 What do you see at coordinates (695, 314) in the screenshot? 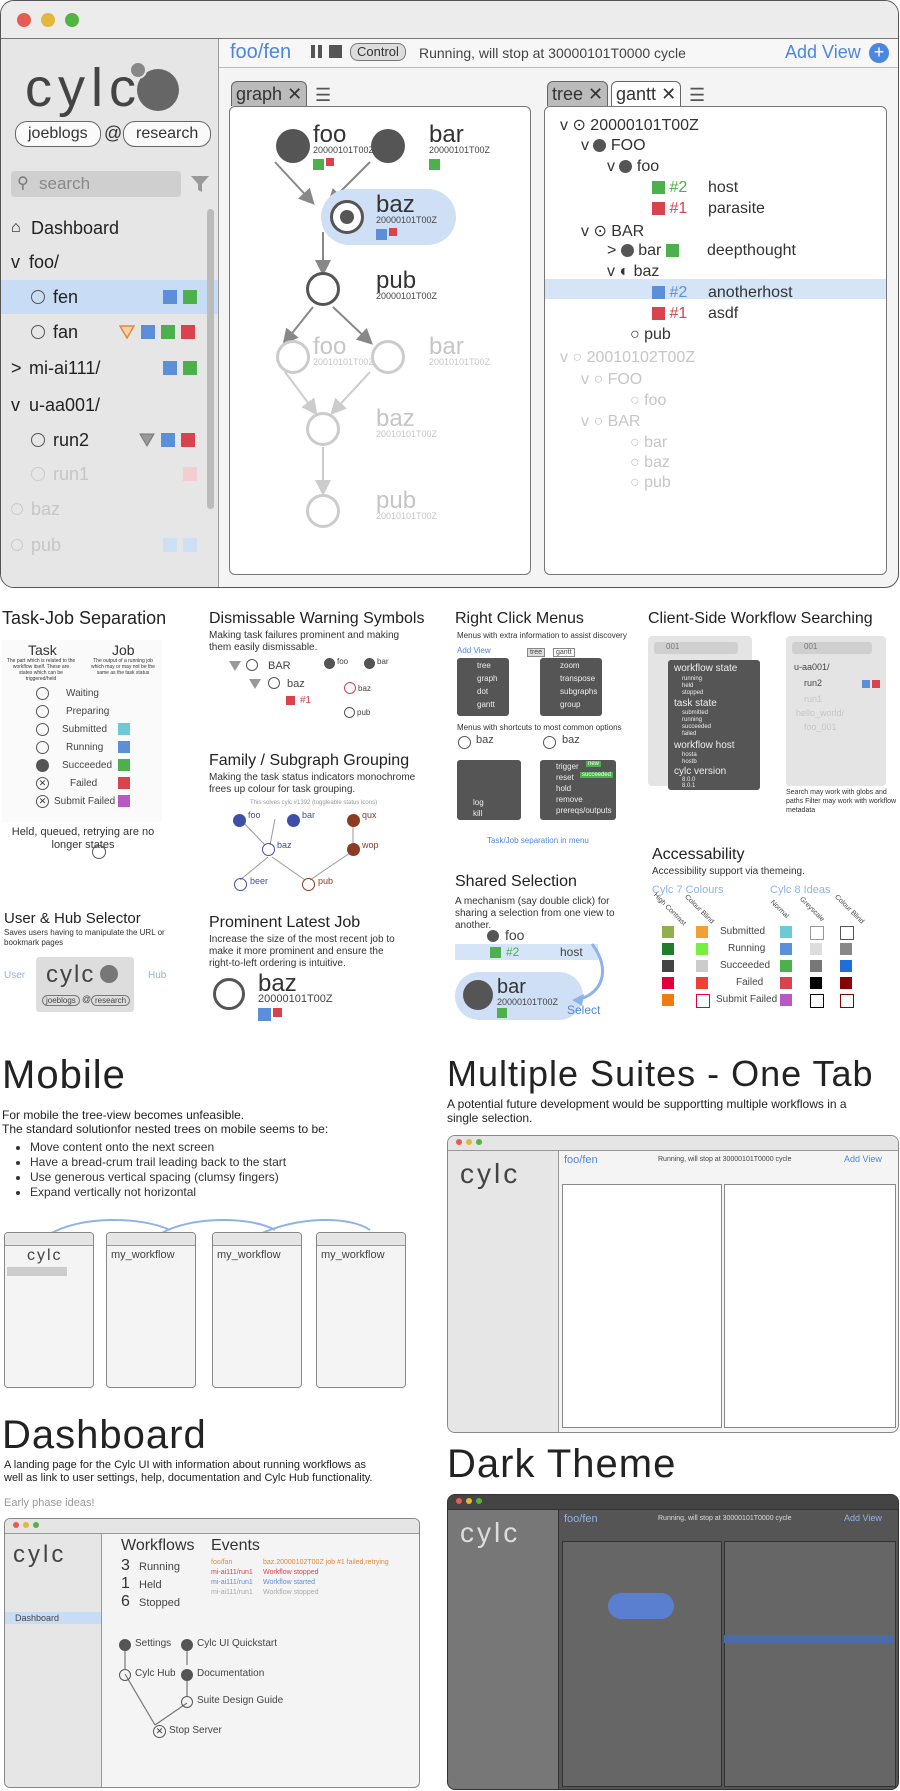
I see `tree-row: #1 asdf` at bounding box center [695, 314].